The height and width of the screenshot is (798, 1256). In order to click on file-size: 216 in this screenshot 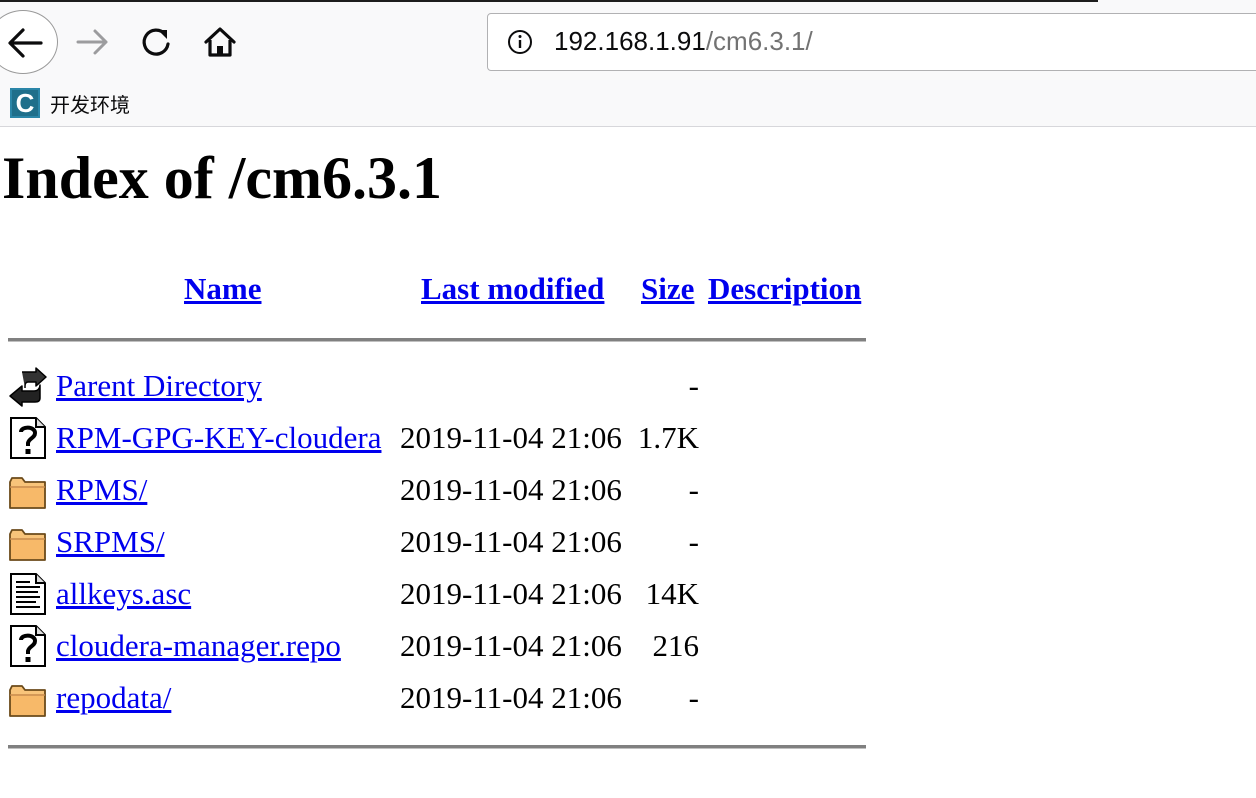, I will do `click(676, 645)`.